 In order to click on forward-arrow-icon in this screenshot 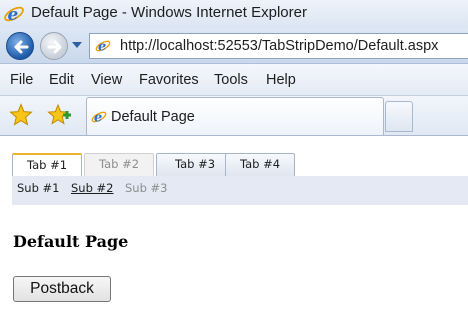, I will do `click(54, 47)`.